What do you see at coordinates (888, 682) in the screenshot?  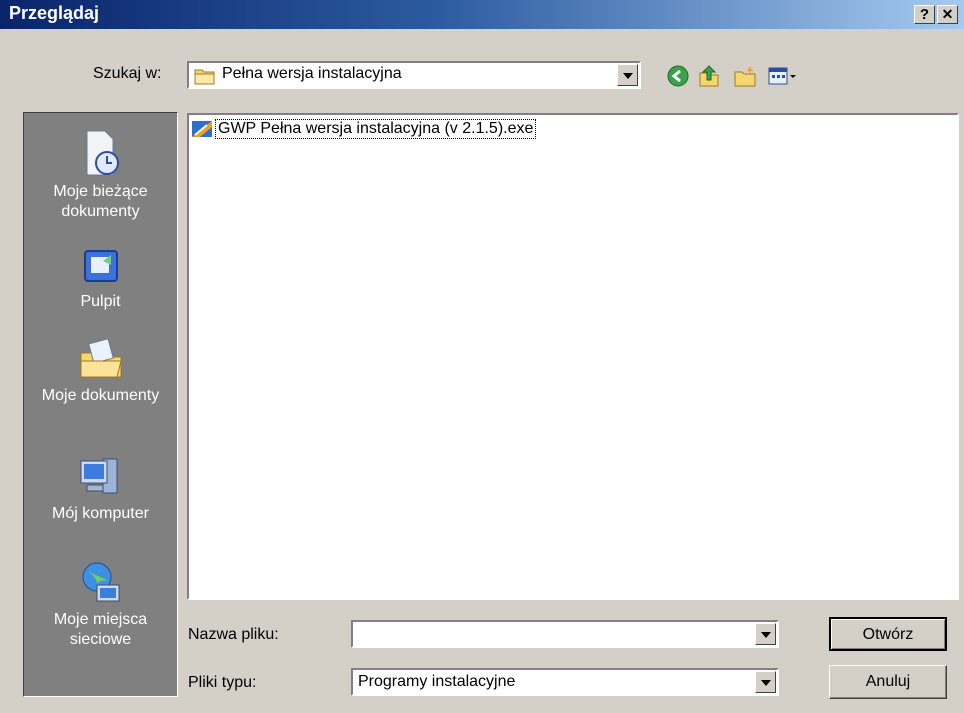 I see `cancel-button: Anuluj` at bounding box center [888, 682].